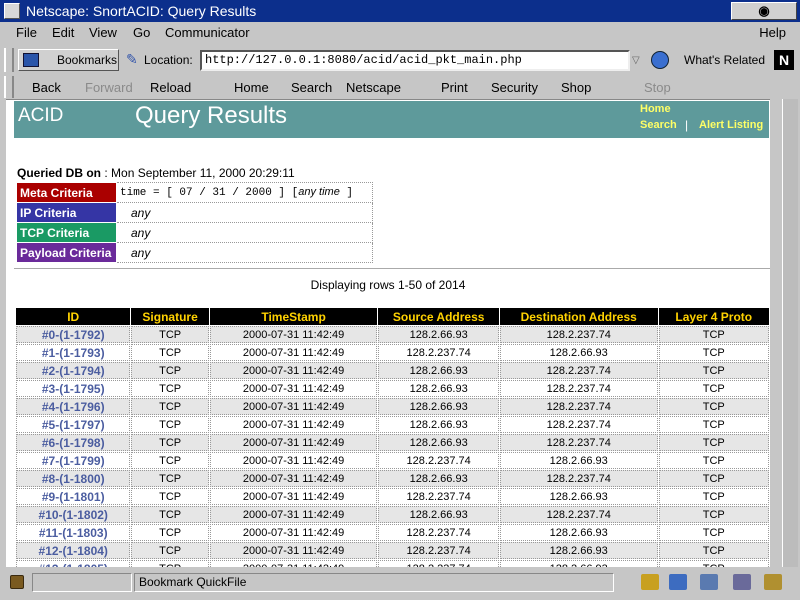 Image resolution: width=800 pixels, height=600 pixels. I want to click on cell-timestamp: 2000-07-31 11:42:49, so click(293, 406).